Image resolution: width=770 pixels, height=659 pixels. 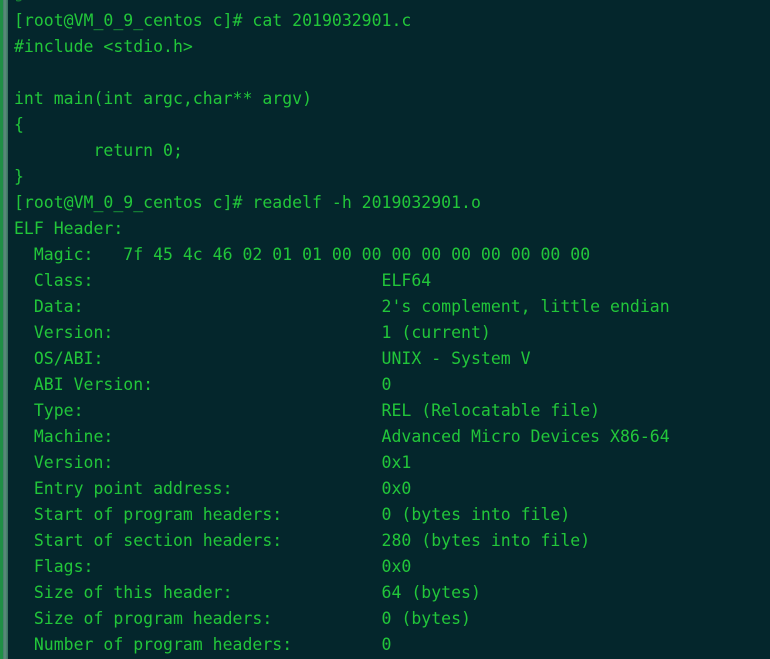 What do you see at coordinates (307, 410) in the screenshot?
I see `terminal-line: Type: REL (Relocatable file)` at bounding box center [307, 410].